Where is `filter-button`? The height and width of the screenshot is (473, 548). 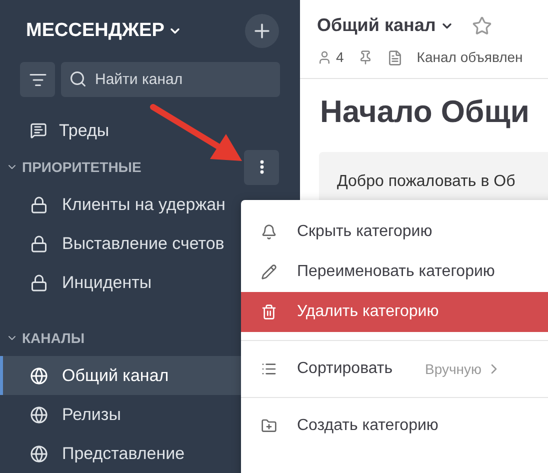
filter-button is located at coordinates (37, 79).